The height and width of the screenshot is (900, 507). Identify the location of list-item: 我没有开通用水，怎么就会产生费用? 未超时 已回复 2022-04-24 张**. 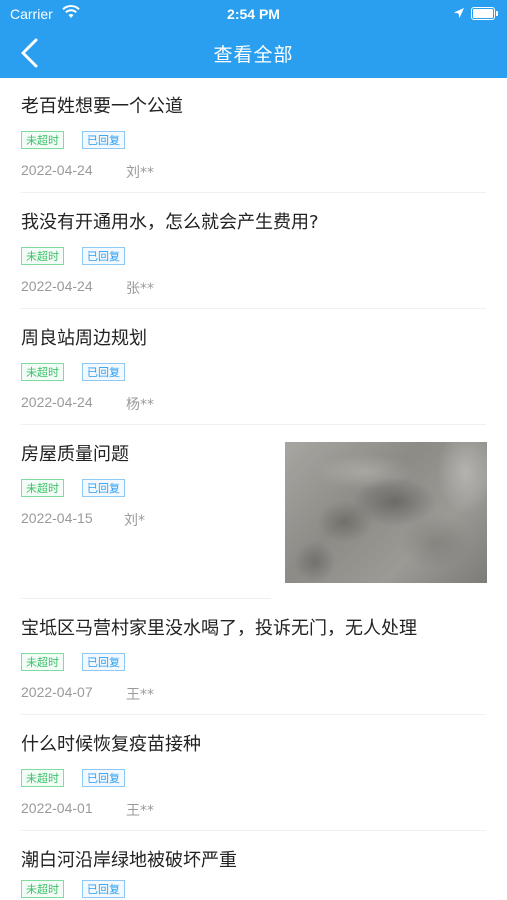
(253, 252).